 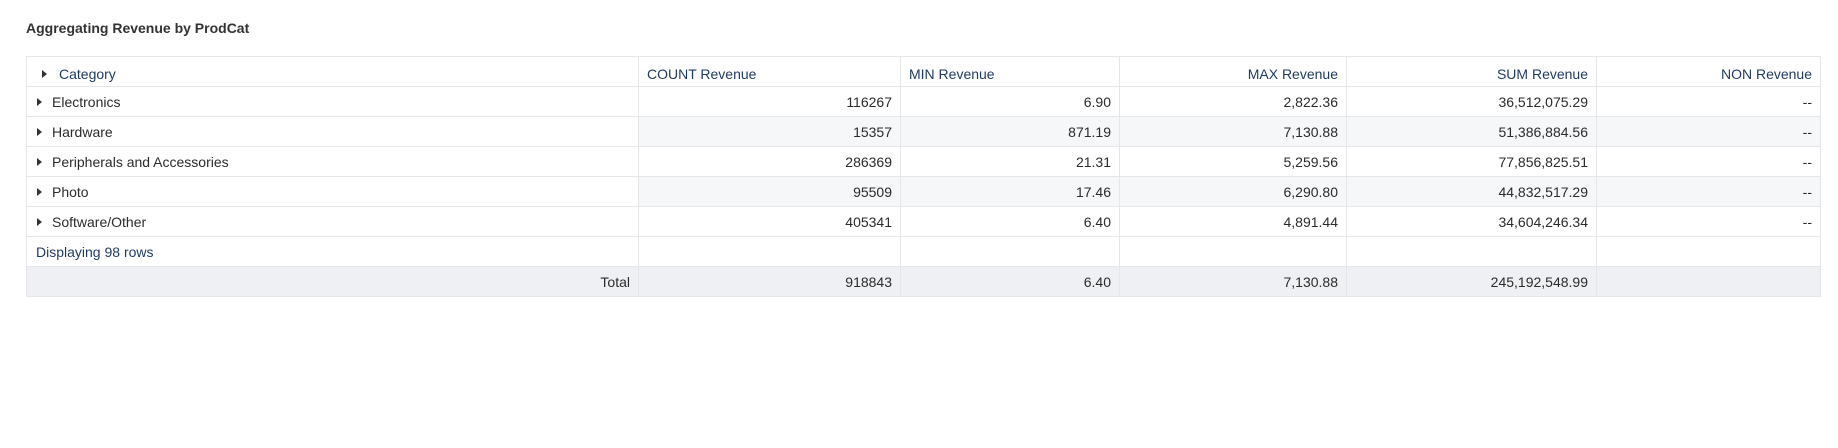 What do you see at coordinates (1233, 221) in the screenshot?
I see `max-cell: 4,891.44` at bounding box center [1233, 221].